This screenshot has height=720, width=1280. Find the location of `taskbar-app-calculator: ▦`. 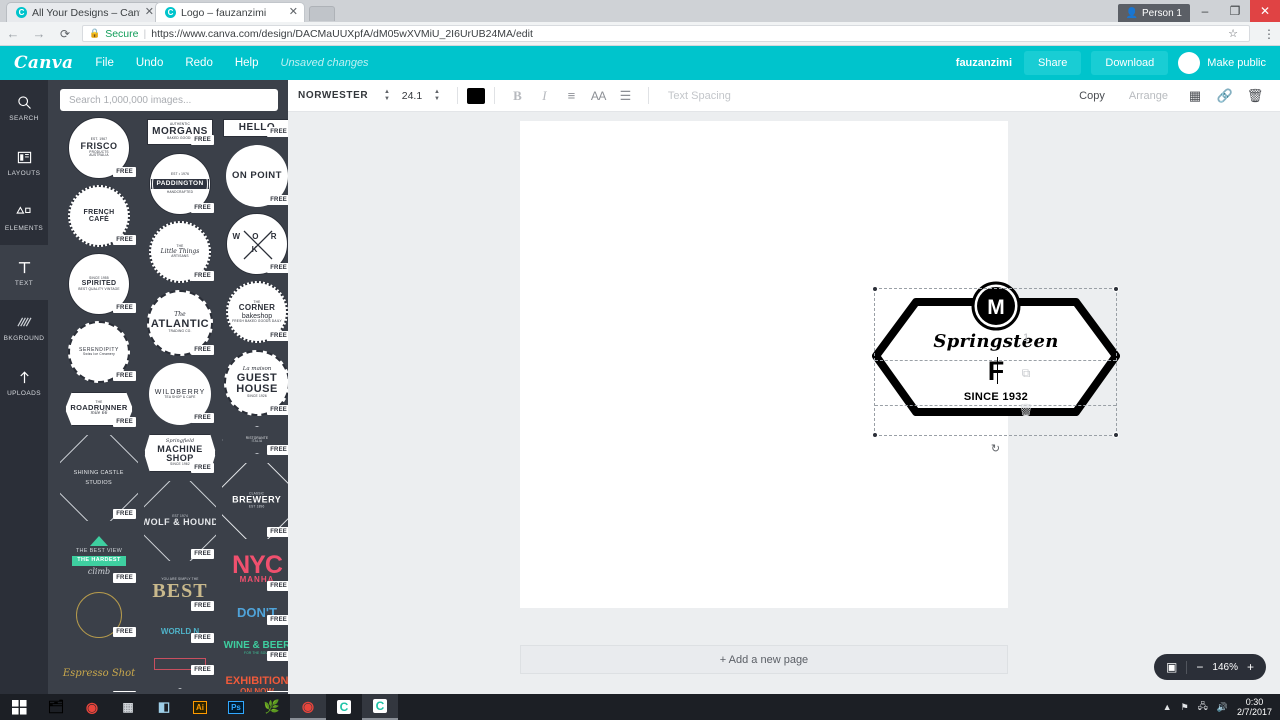

taskbar-app-calculator: ▦ is located at coordinates (128, 707).